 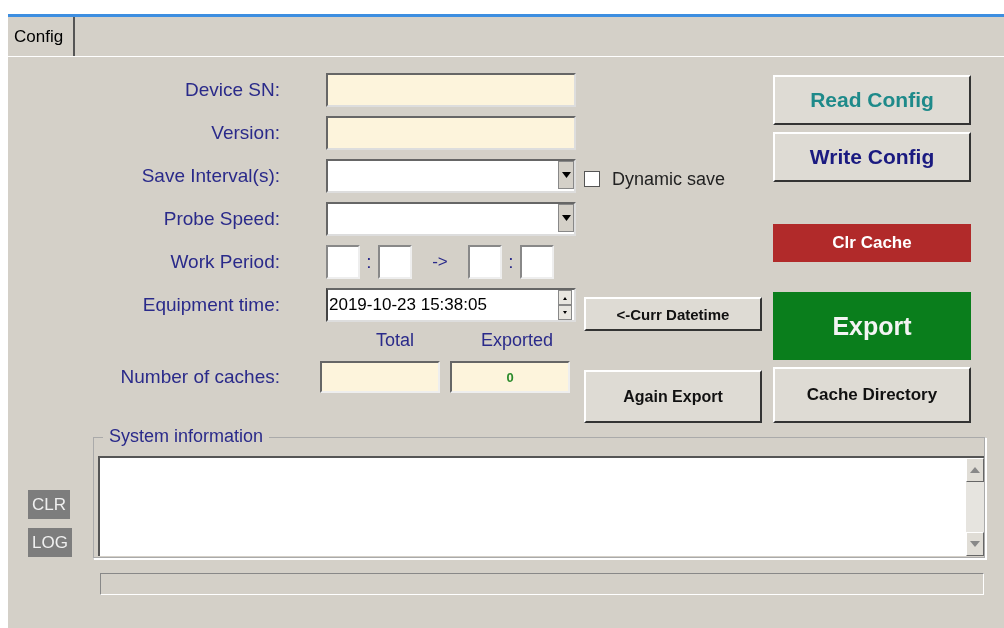 I want to click on action-button: Write Config, so click(x=872, y=156).